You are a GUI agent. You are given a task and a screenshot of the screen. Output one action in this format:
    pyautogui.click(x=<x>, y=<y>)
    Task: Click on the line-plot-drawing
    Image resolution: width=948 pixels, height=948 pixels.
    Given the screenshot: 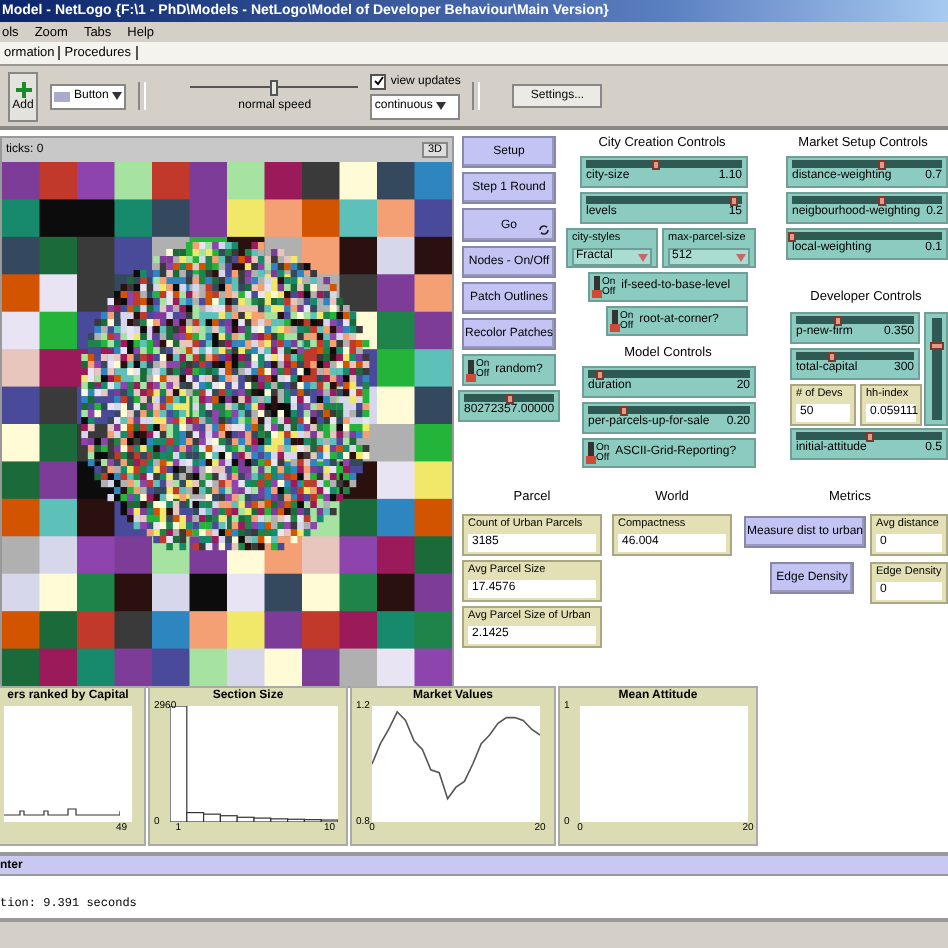 What is the action you would take?
    pyautogui.click(x=62, y=811)
    